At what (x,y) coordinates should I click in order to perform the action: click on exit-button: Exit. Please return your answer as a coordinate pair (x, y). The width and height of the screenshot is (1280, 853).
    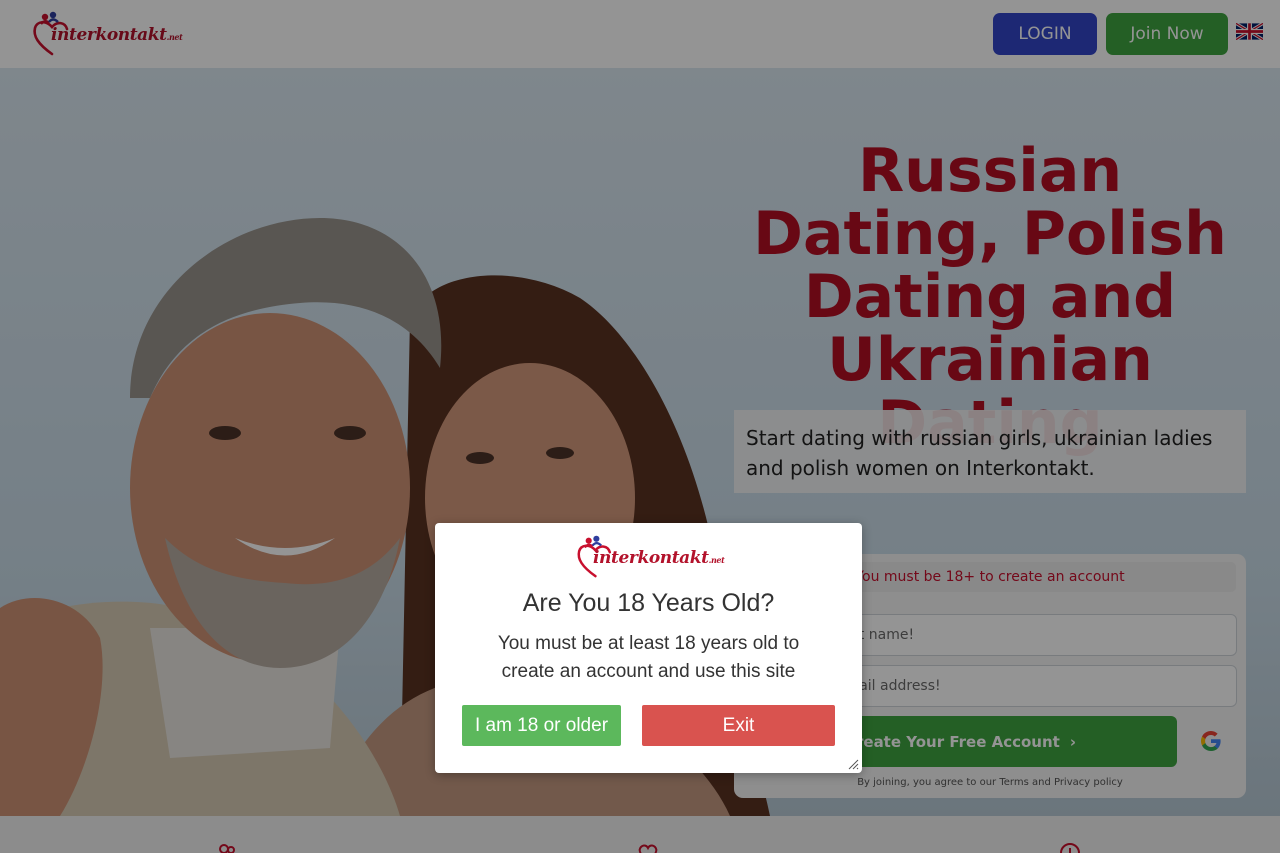
    Looking at the image, I should click on (738, 725).